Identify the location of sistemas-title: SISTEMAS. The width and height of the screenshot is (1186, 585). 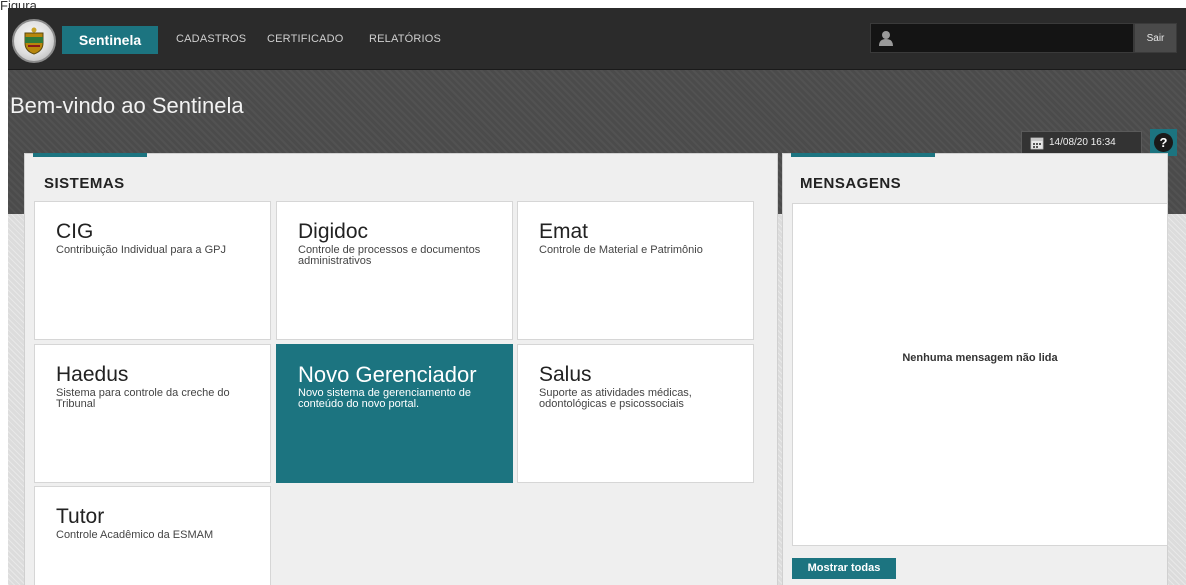
(84, 183).